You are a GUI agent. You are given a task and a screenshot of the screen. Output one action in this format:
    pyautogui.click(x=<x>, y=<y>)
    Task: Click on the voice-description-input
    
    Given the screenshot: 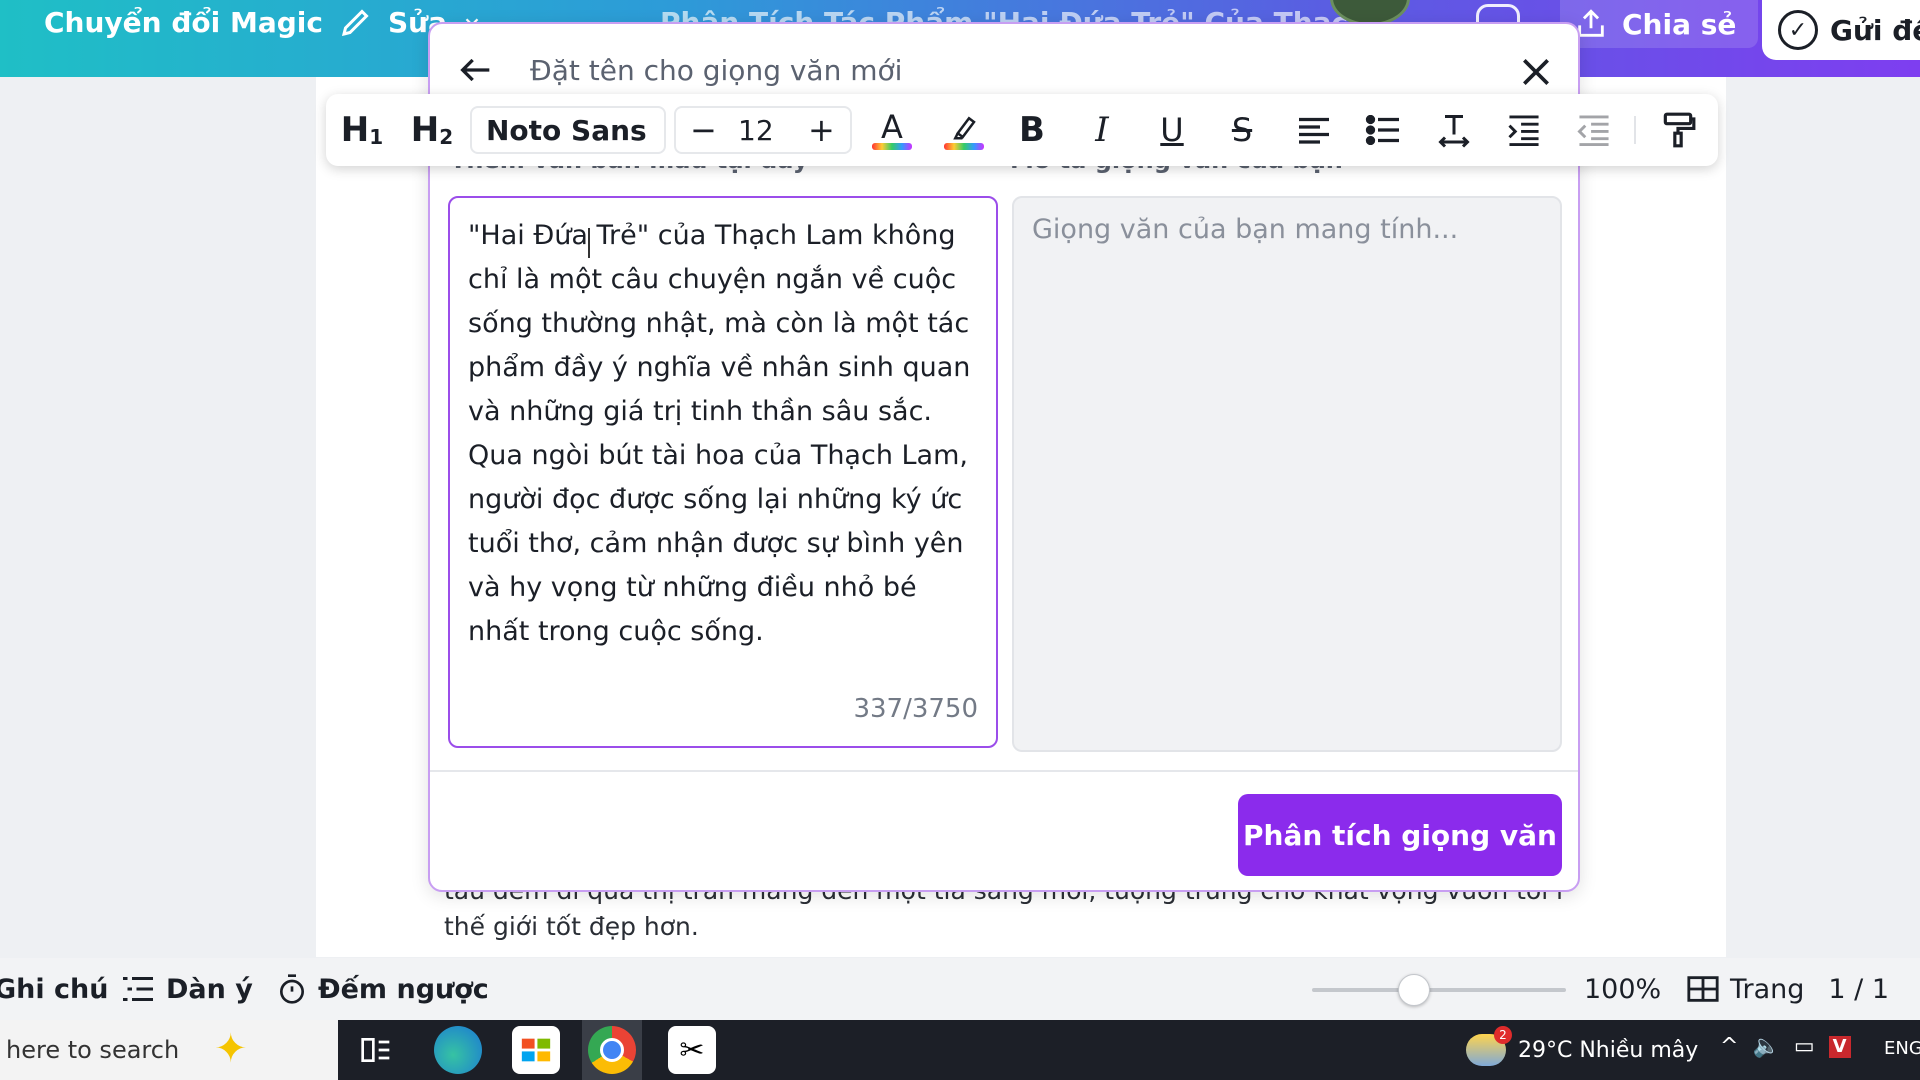 What is the action you would take?
    pyautogui.click(x=1287, y=229)
    